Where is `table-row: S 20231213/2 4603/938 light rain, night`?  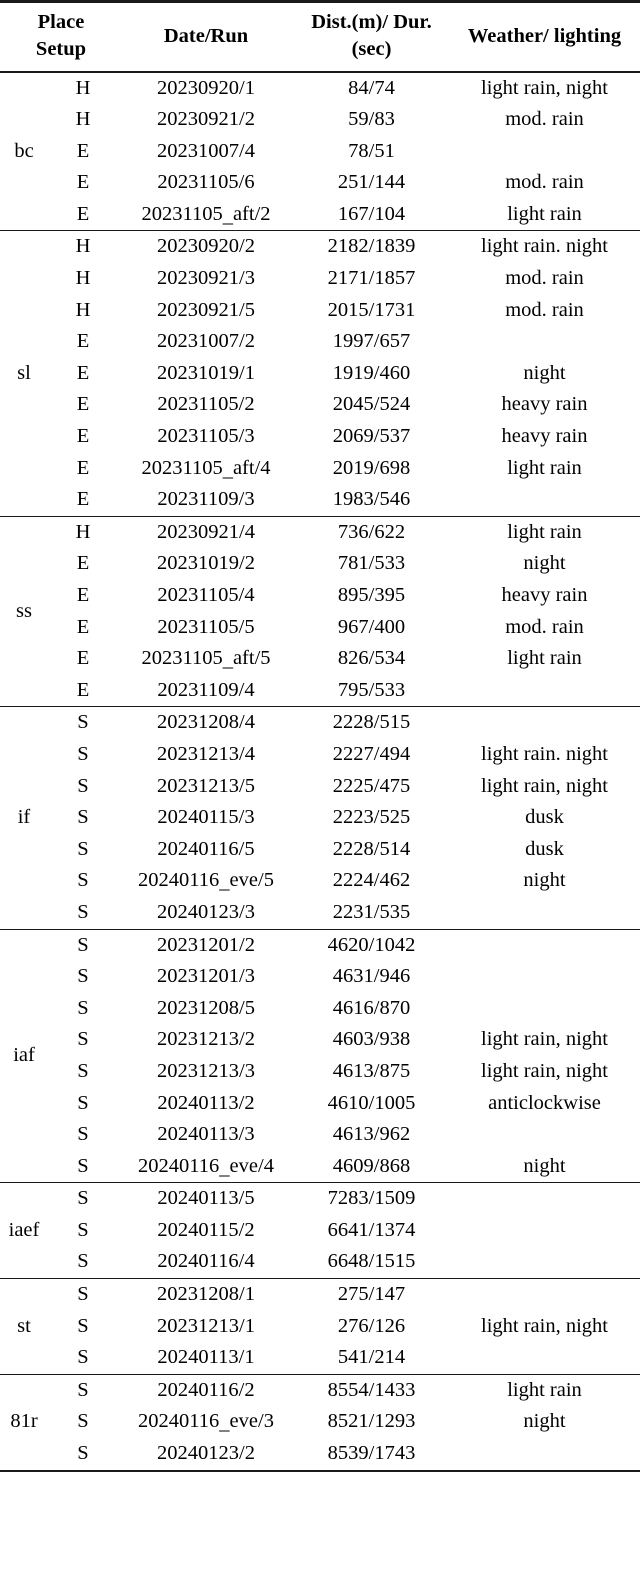
table-row: S 20231213/2 4603/938 light rain, night is located at coordinates (320, 1040).